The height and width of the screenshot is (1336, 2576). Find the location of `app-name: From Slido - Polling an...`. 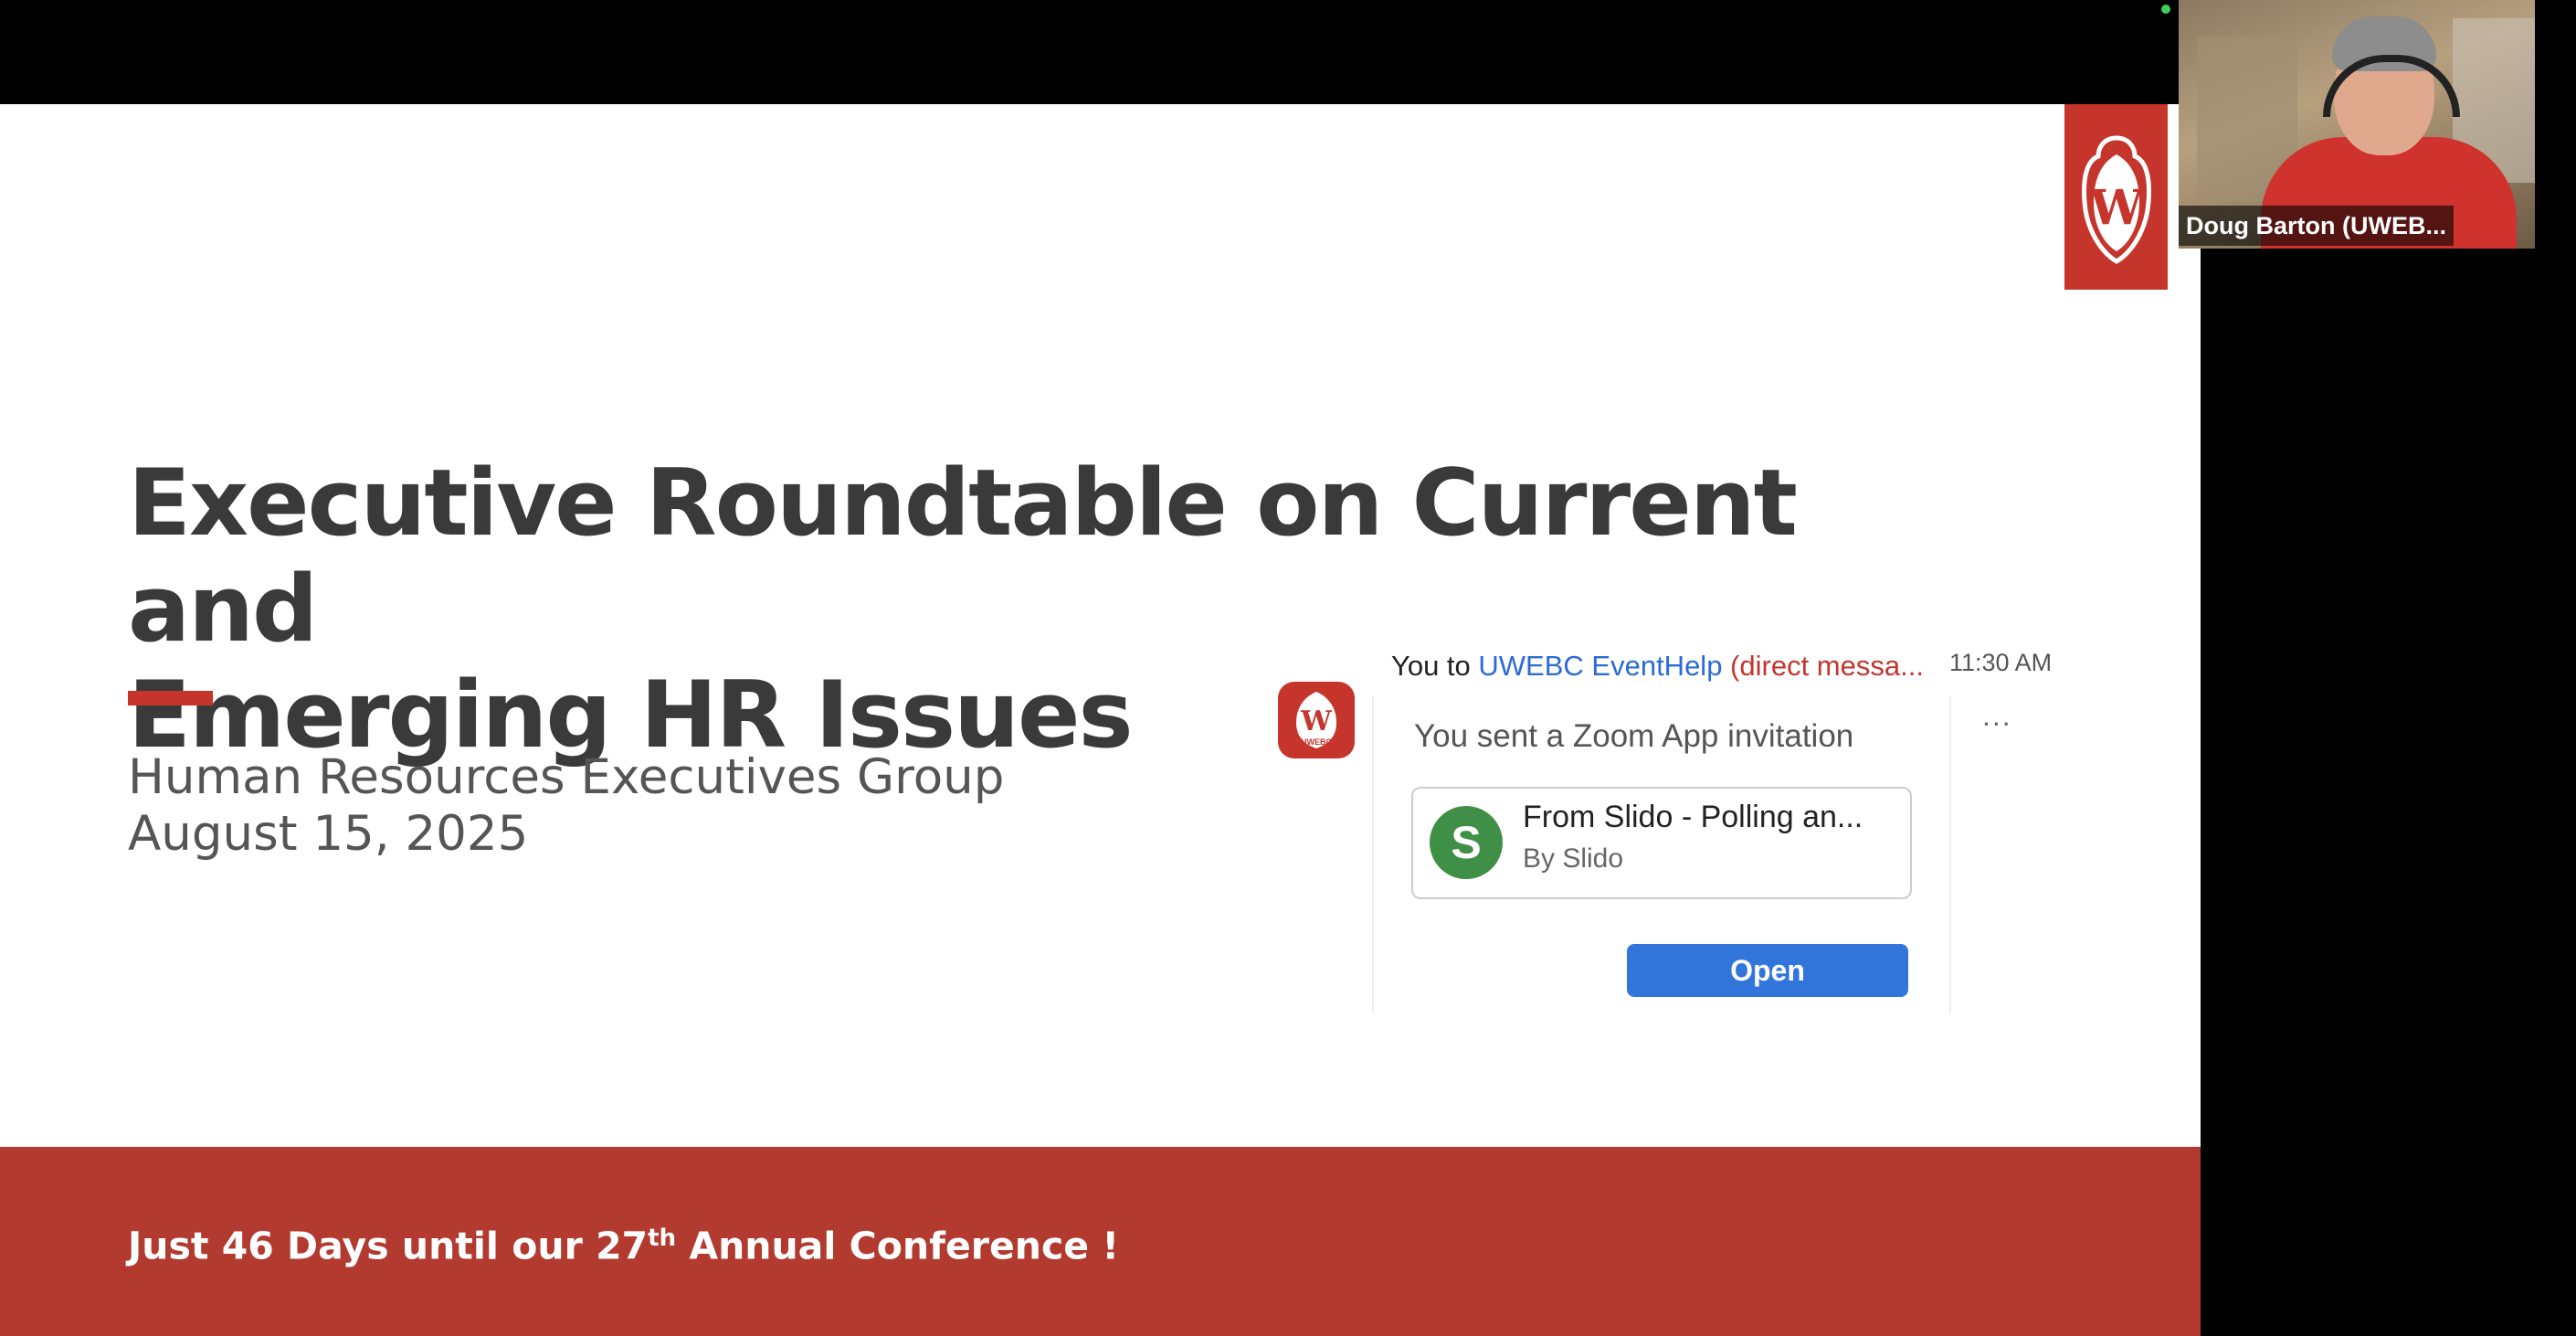

app-name: From Slido - Polling an... is located at coordinates (1693, 817).